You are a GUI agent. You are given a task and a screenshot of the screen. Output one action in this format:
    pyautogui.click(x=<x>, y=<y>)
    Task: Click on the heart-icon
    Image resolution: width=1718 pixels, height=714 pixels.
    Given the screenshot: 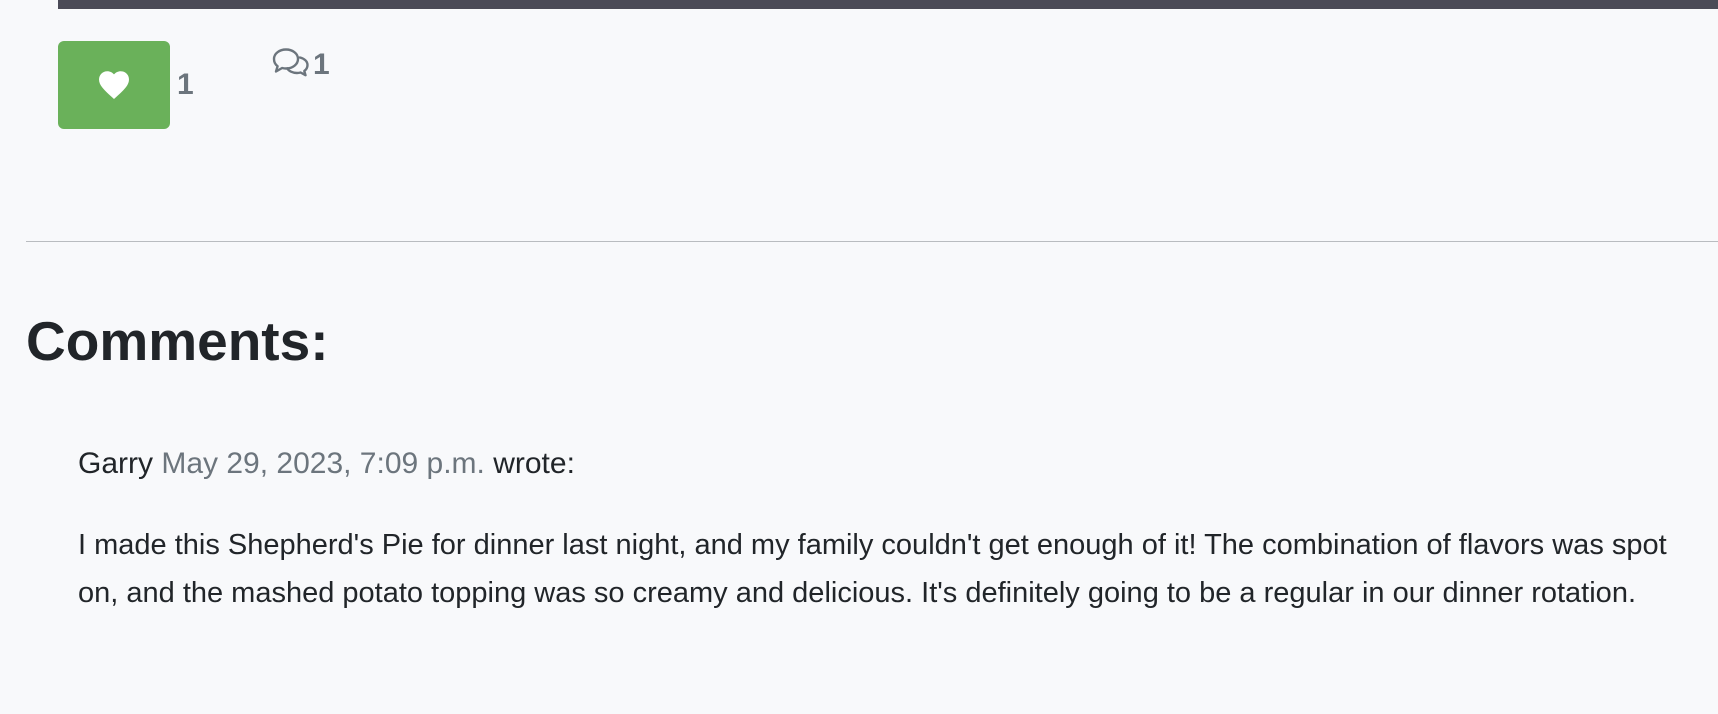 What is the action you would take?
    pyautogui.click(x=114, y=85)
    